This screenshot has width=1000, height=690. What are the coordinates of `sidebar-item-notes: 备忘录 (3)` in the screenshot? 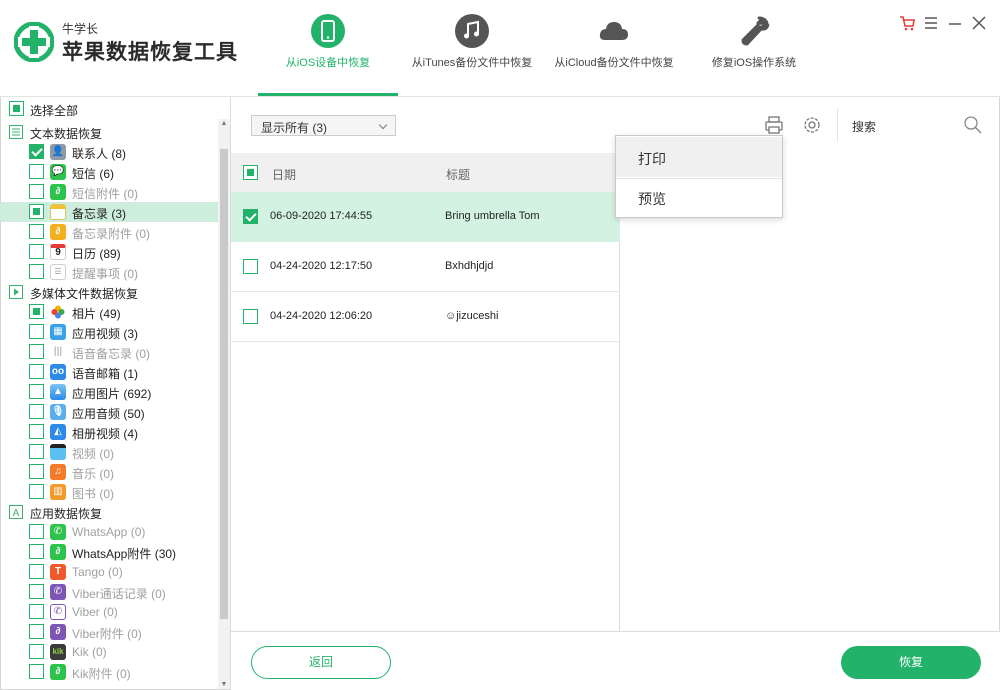 It's located at (109, 212).